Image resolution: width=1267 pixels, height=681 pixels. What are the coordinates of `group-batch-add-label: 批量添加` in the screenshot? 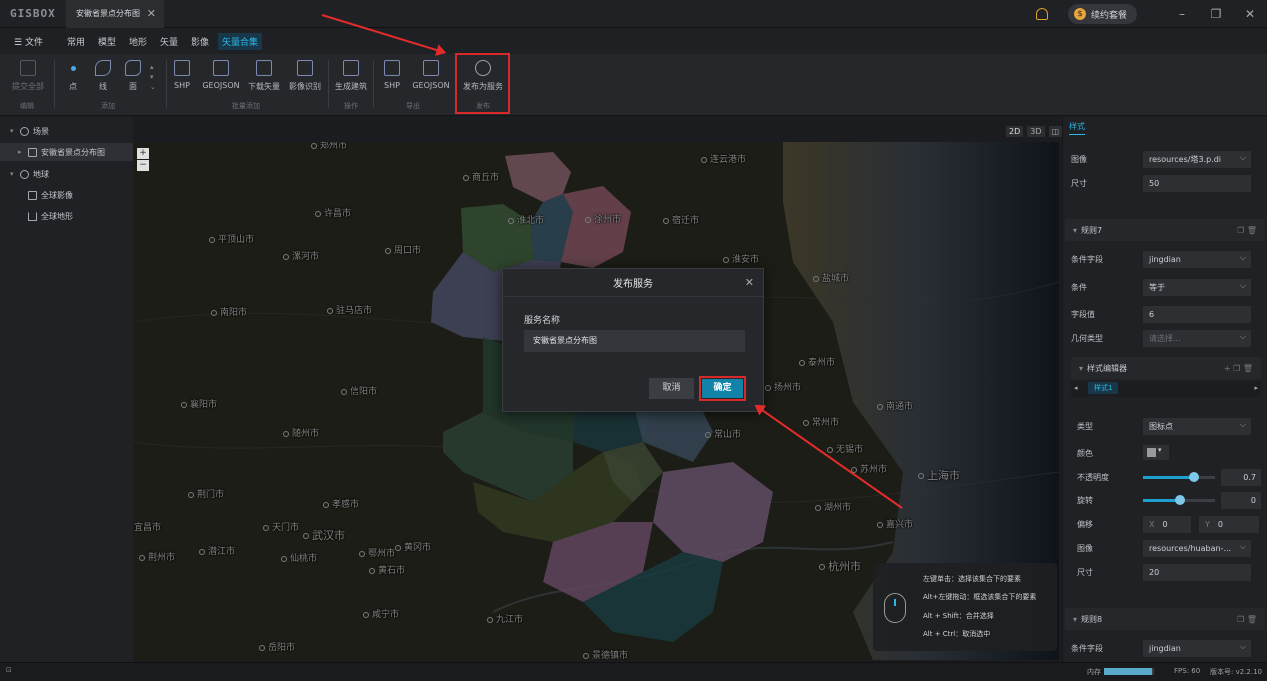 It's located at (246, 106).